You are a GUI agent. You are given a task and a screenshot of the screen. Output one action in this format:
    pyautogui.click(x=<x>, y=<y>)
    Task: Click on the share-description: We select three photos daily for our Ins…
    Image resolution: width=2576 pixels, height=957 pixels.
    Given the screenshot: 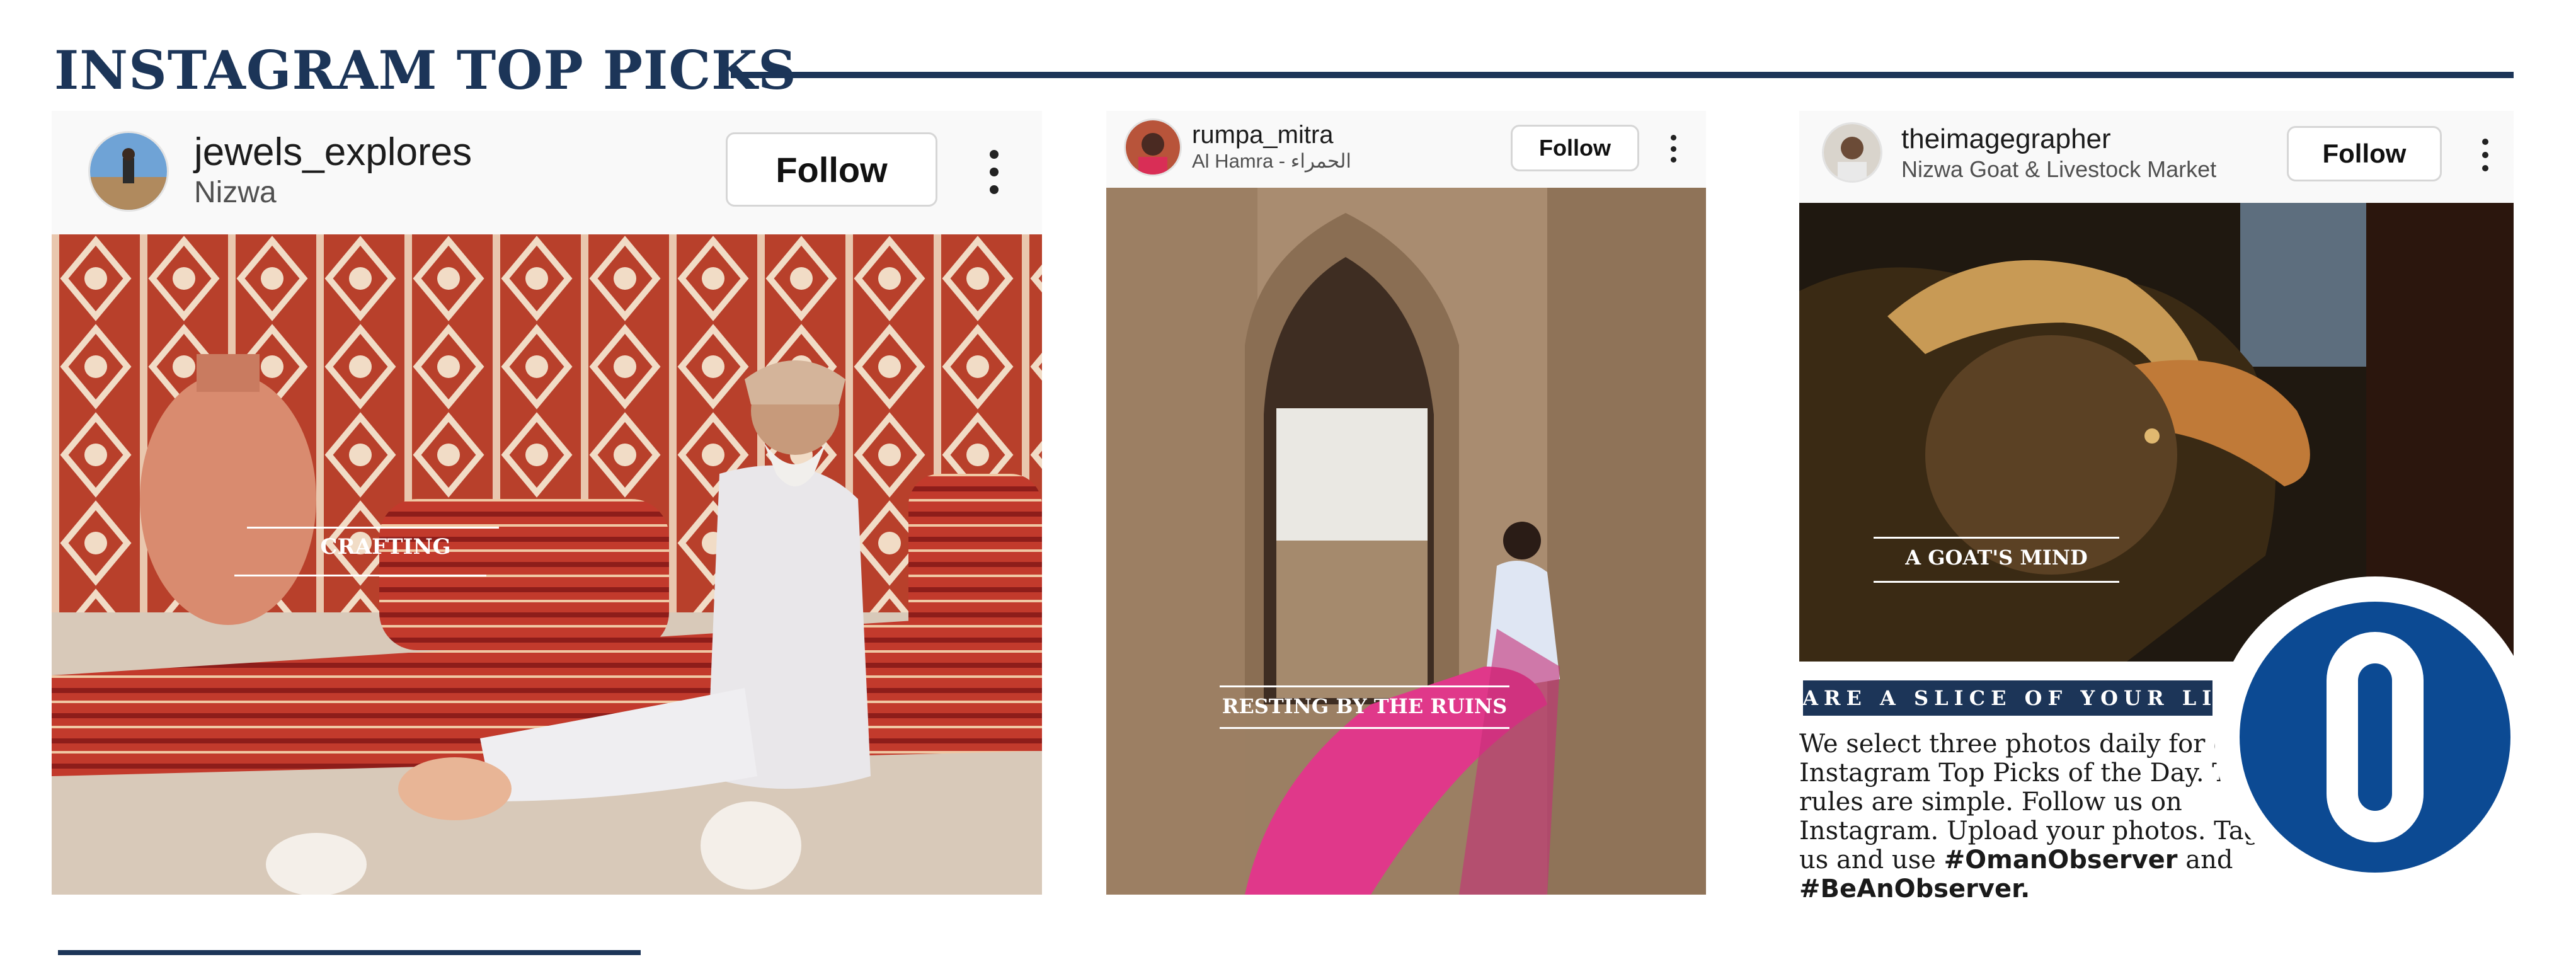 What is the action you would take?
    pyautogui.click(x=2039, y=816)
    